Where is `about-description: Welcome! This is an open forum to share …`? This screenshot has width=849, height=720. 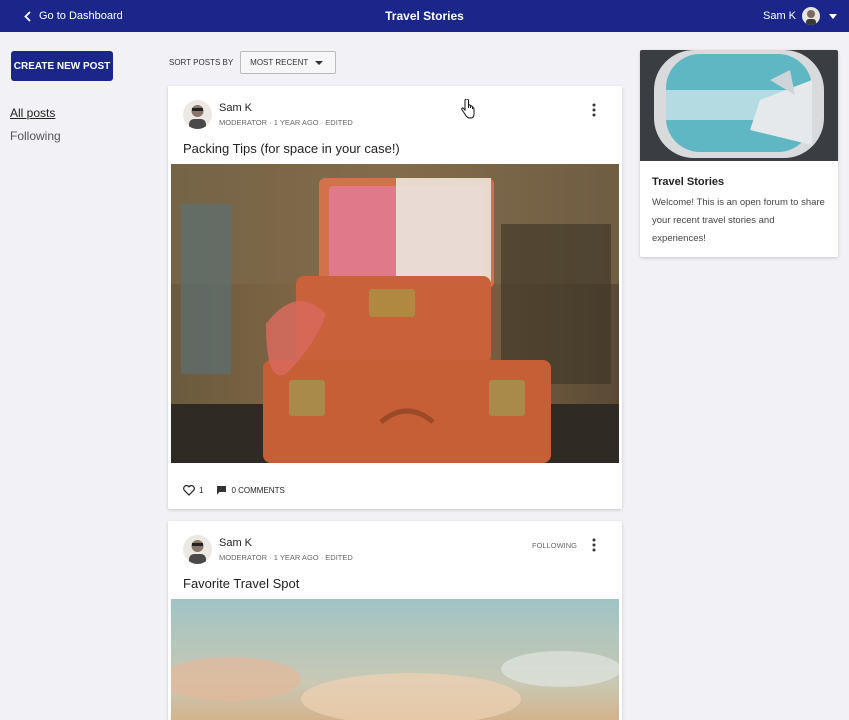 about-description: Welcome! This is an open forum to share … is located at coordinates (738, 220).